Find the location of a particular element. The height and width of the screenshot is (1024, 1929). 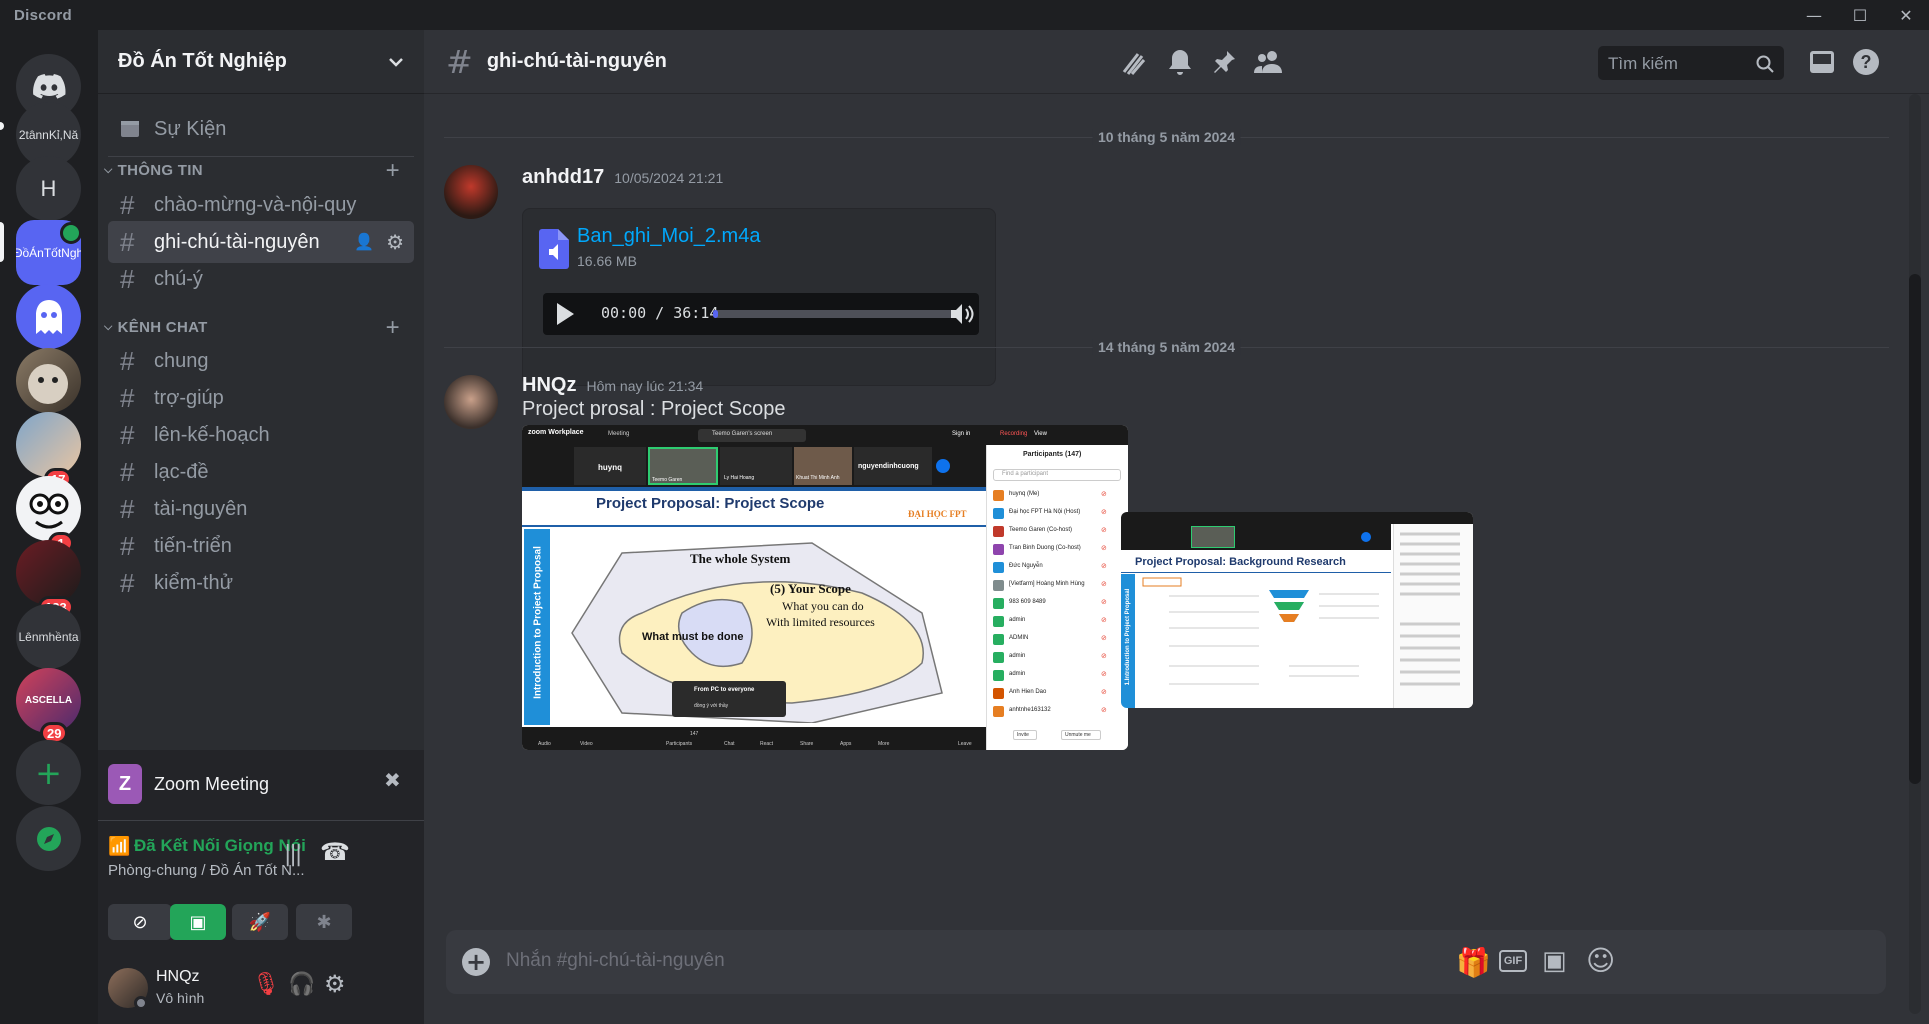

zoom-brand: zoom Workplace is located at coordinates (556, 432).